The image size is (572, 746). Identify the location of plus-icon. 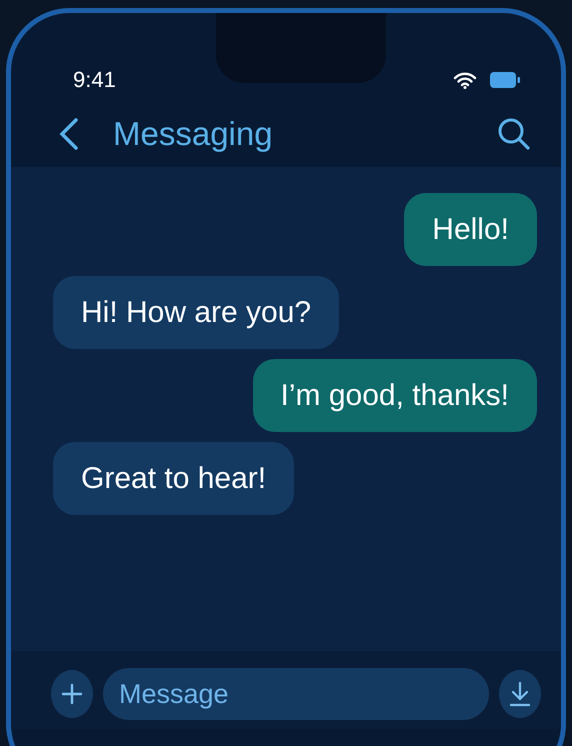
(72, 694).